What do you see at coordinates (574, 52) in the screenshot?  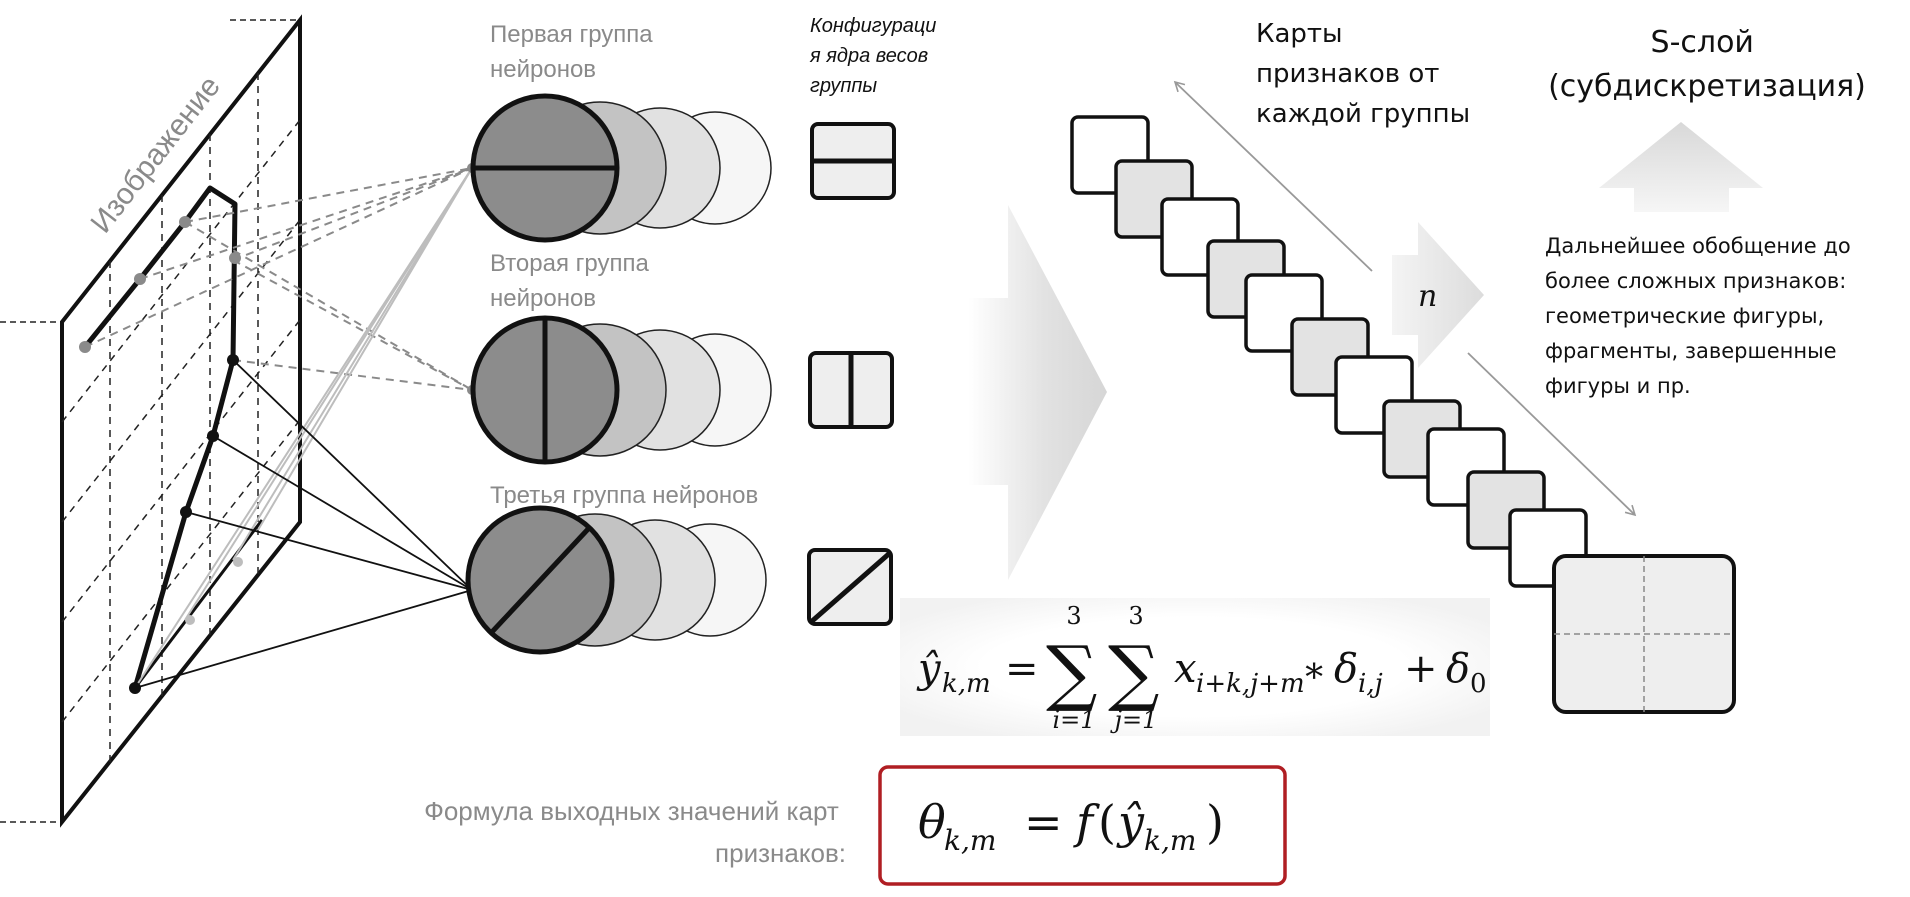 I see `group-1-label: Первая группа нейронов` at bounding box center [574, 52].